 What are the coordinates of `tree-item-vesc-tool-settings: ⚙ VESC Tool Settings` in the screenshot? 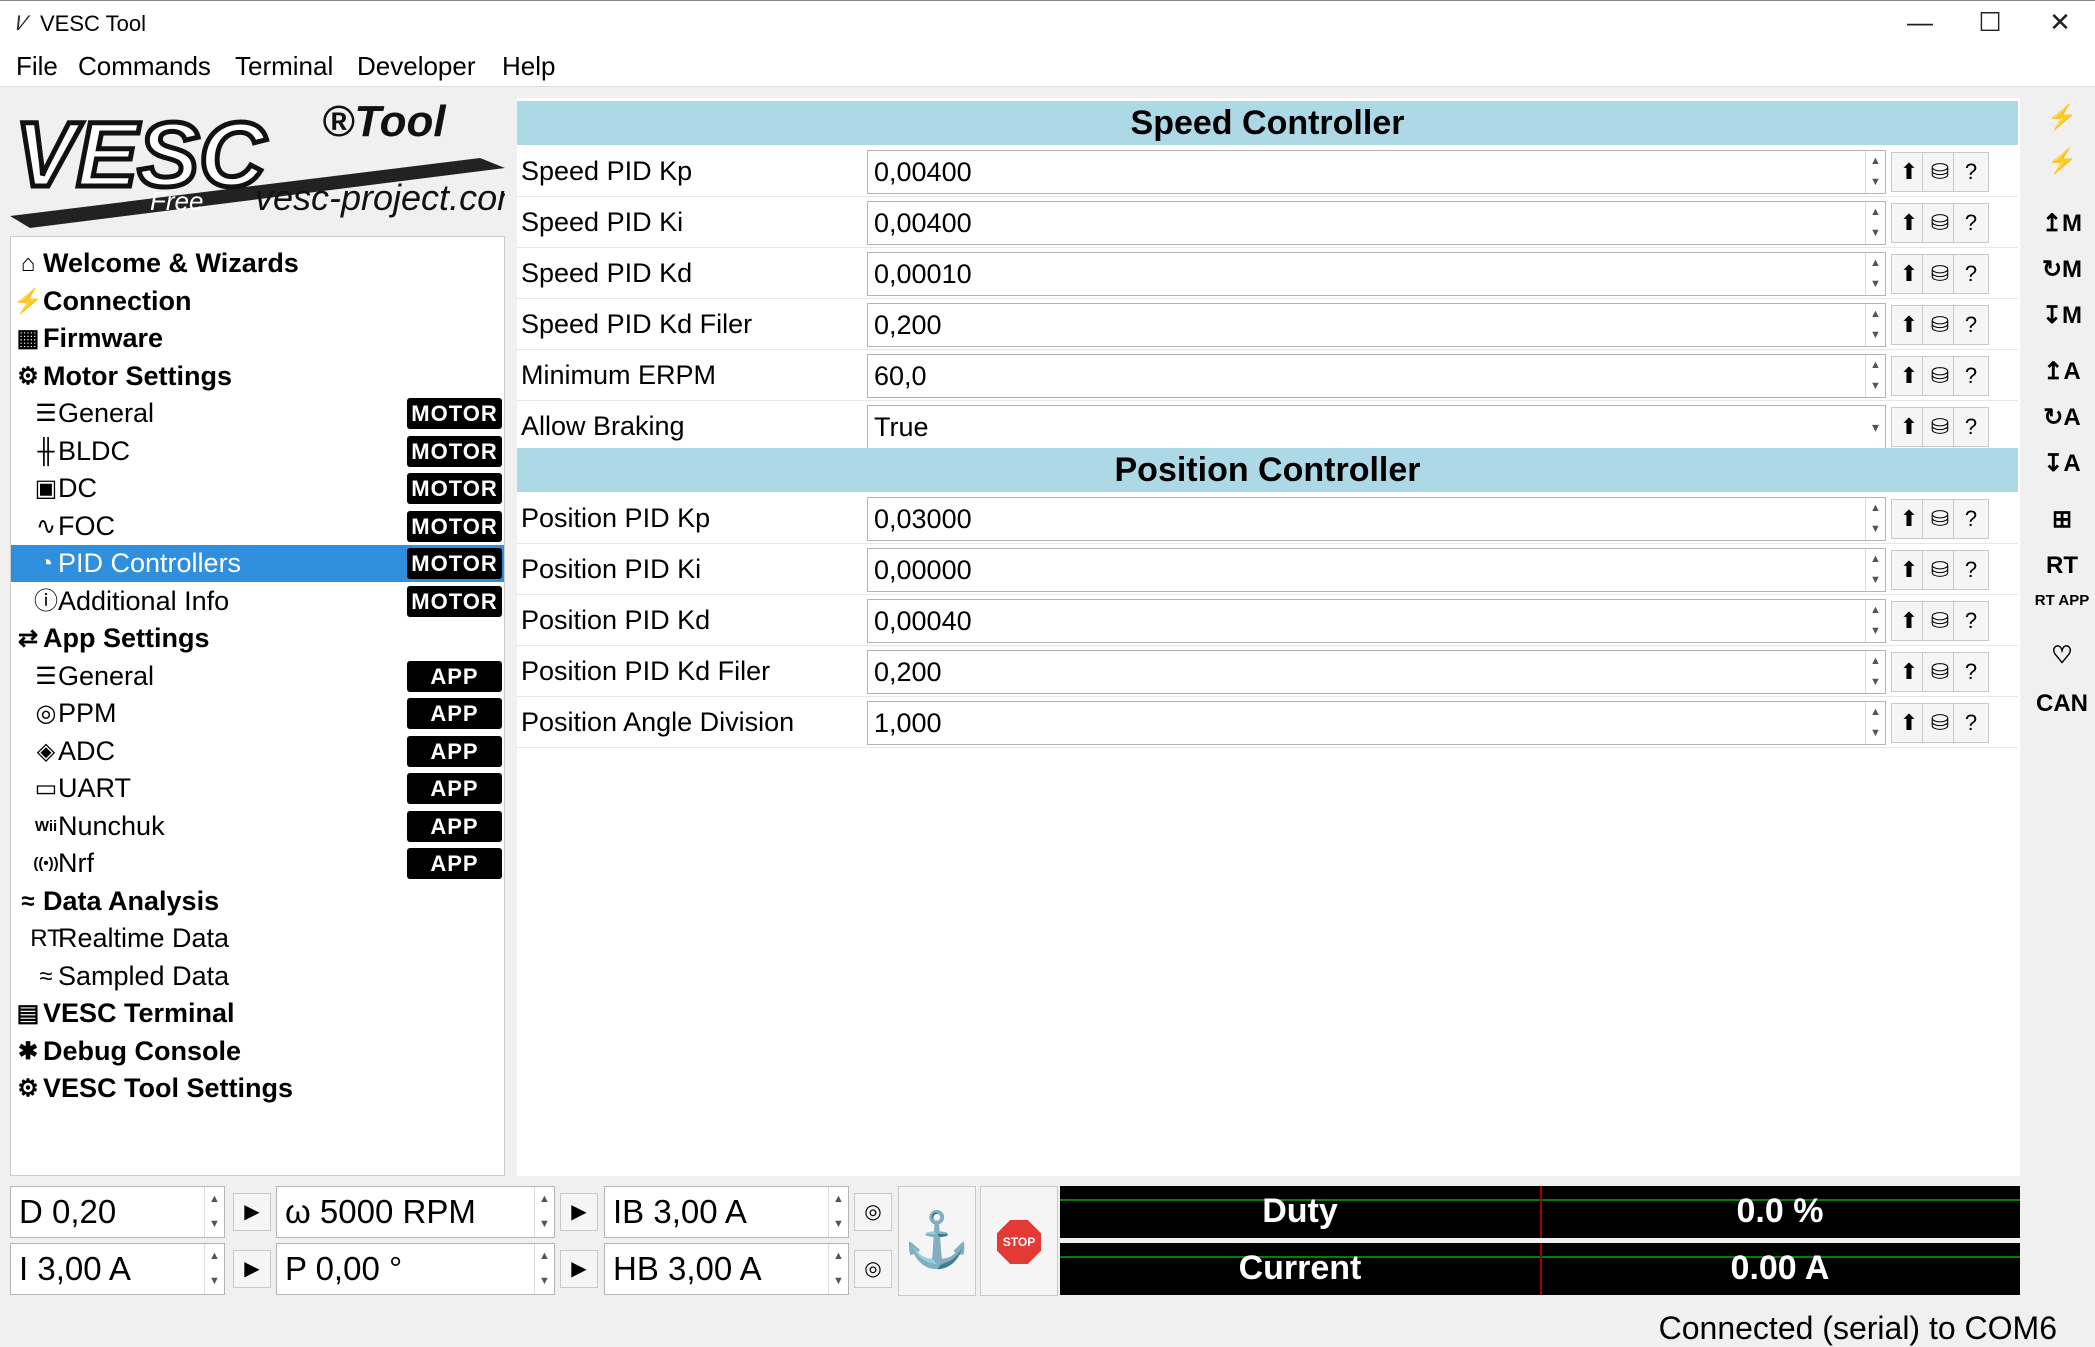 It's located at (257, 1088).